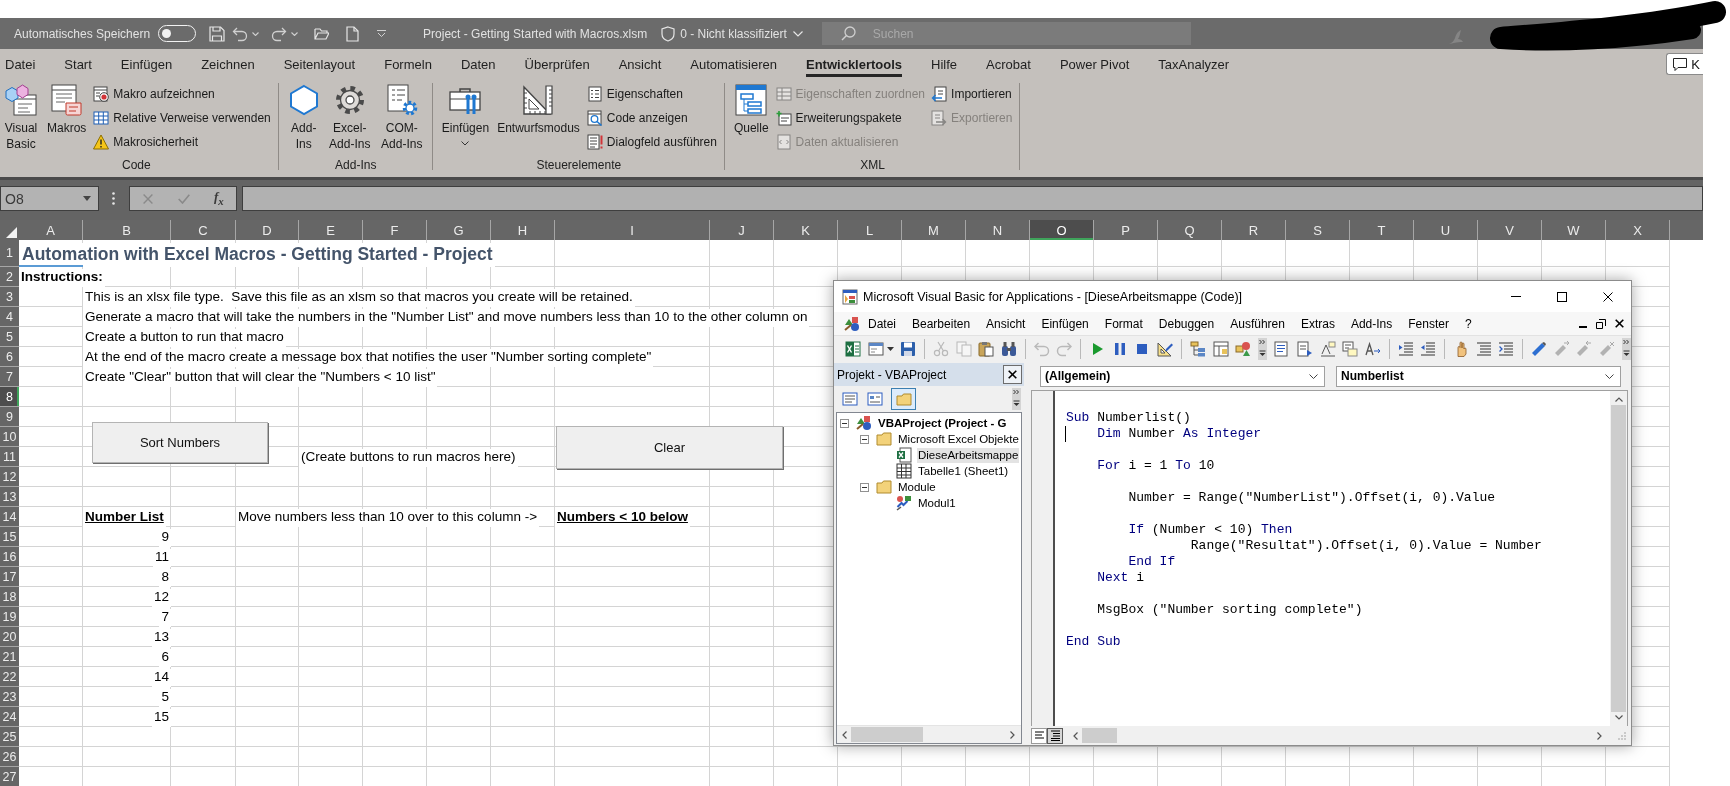  Describe the element at coordinates (180, 442) in the screenshot. I see `macro-button: Sort Numbers` at that location.